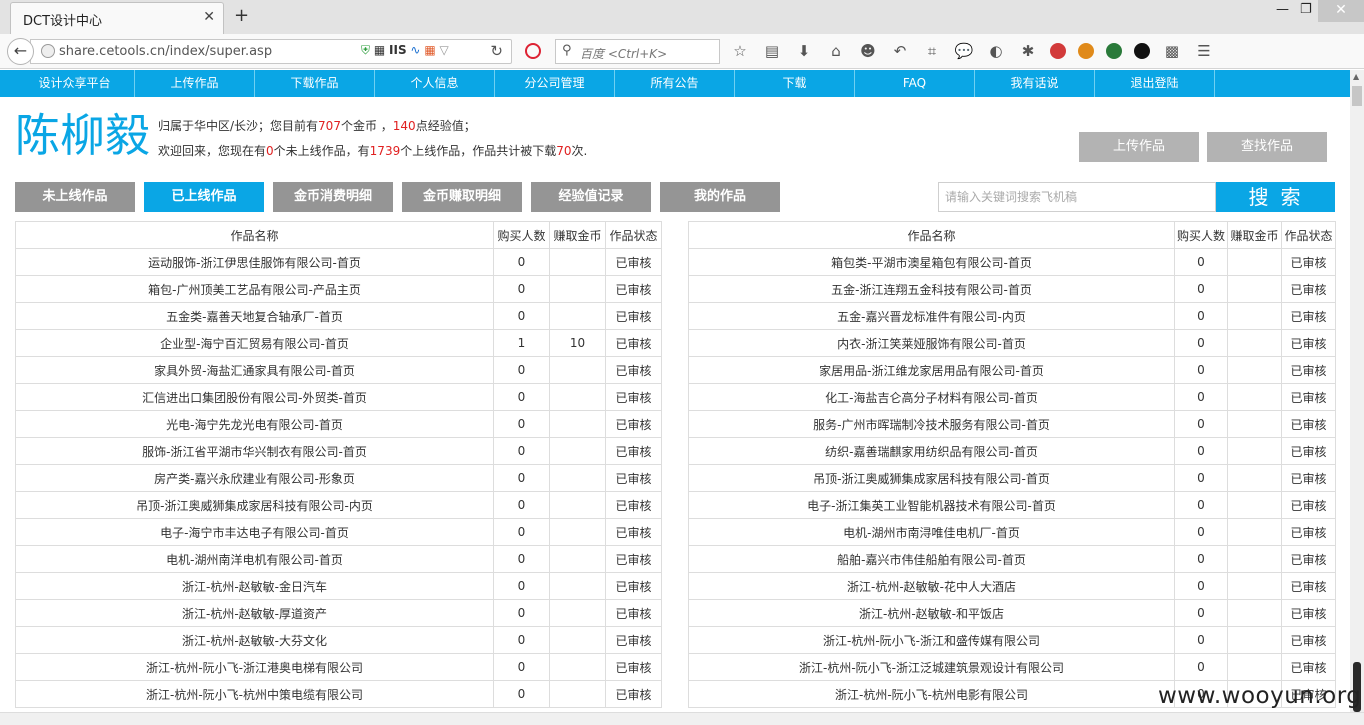  What do you see at coordinates (836, 51) in the screenshot?
I see `home-icon: ⌂` at bounding box center [836, 51].